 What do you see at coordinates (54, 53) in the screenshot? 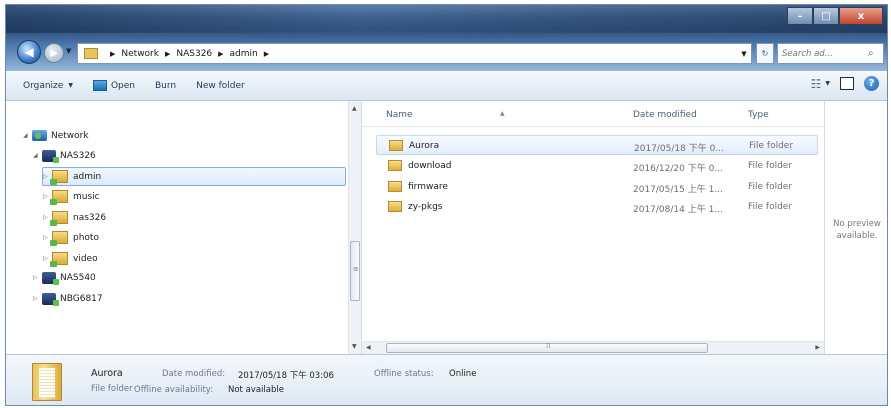
I see `forward-button: ▶` at bounding box center [54, 53].